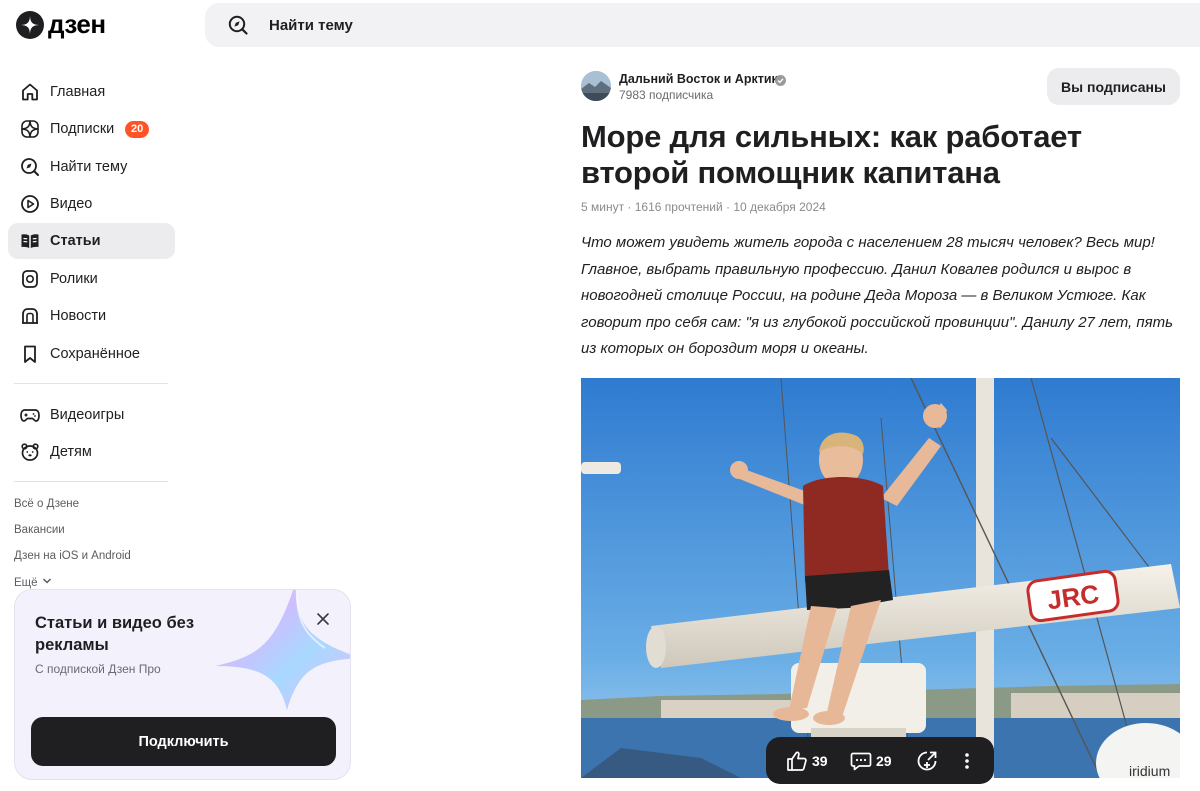 This screenshot has height=791, width=1200. What do you see at coordinates (30, 316) in the screenshot?
I see `news-icon` at bounding box center [30, 316].